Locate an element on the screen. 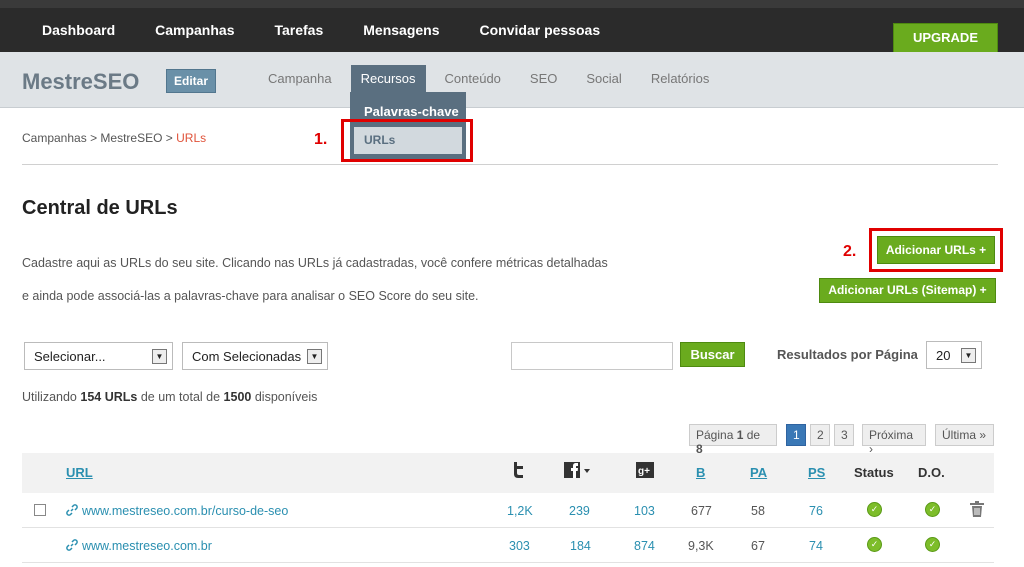 The image size is (1024, 567). twitter-icon is located at coordinates (518, 471).